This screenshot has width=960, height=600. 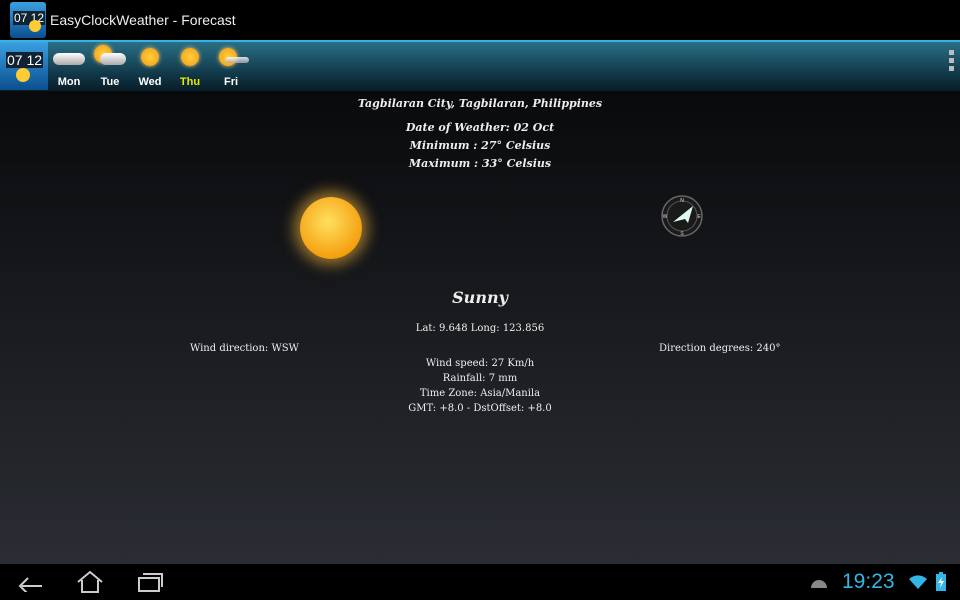 I want to click on compass-icon: N E S W, so click(x=682, y=216).